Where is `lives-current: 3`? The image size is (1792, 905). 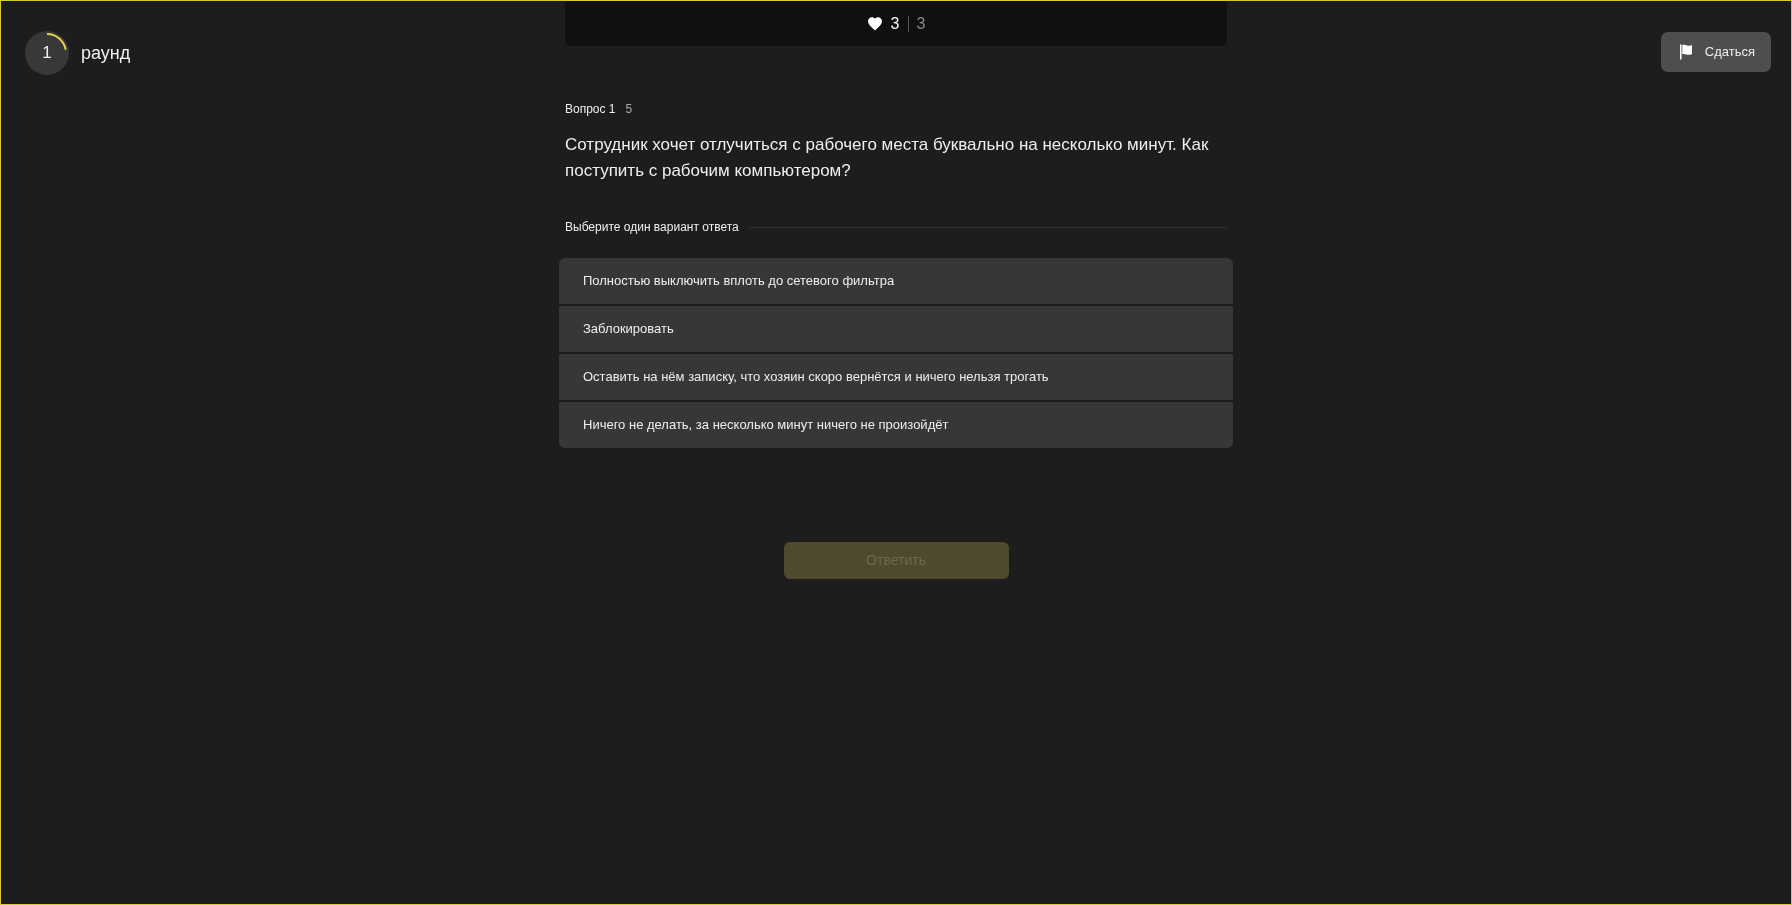
lives-current: 3 is located at coordinates (895, 23).